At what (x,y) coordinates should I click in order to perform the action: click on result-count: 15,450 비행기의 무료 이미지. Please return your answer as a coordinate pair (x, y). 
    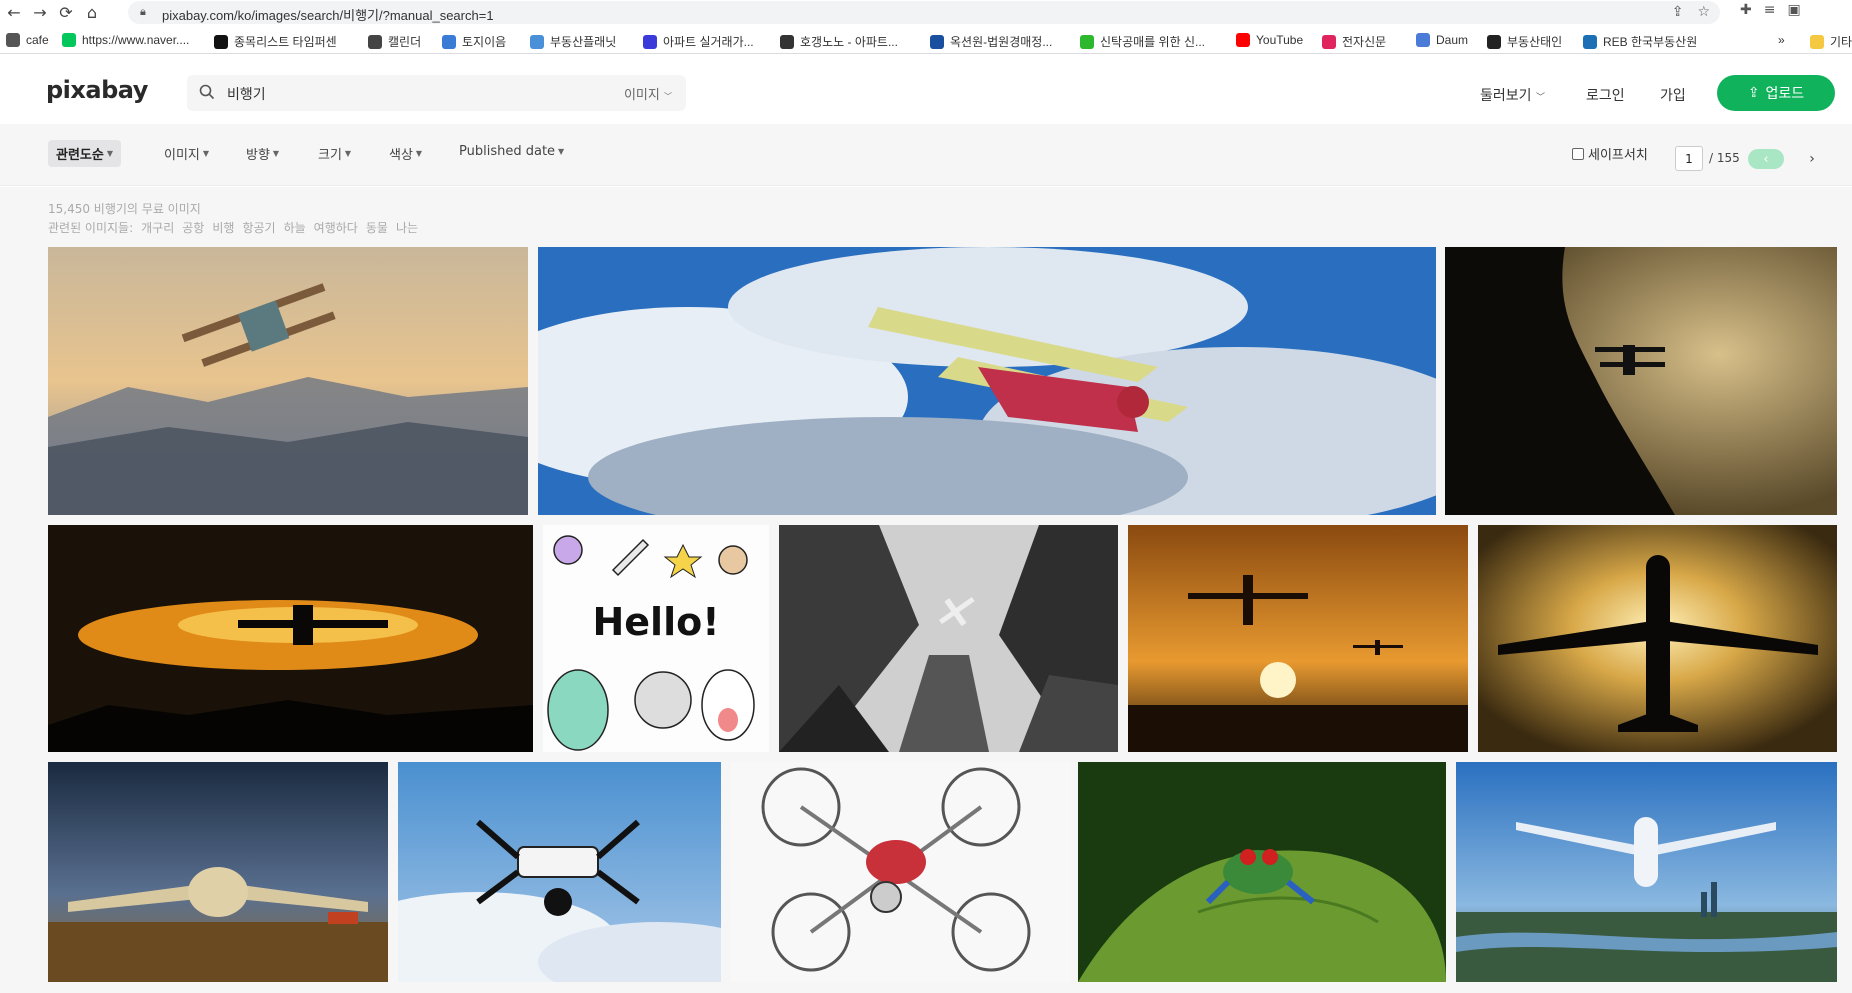
    Looking at the image, I should click on (124, 209).